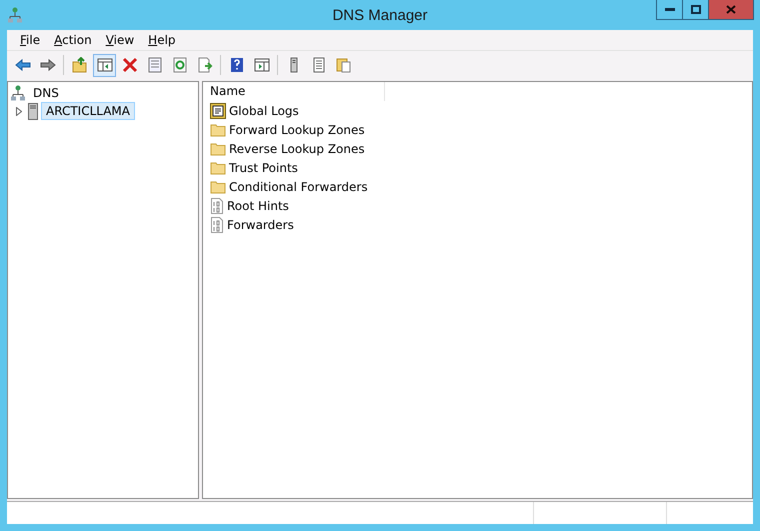 The image size is (760, 531). I want to click on minimize-button, so click(669, 10).